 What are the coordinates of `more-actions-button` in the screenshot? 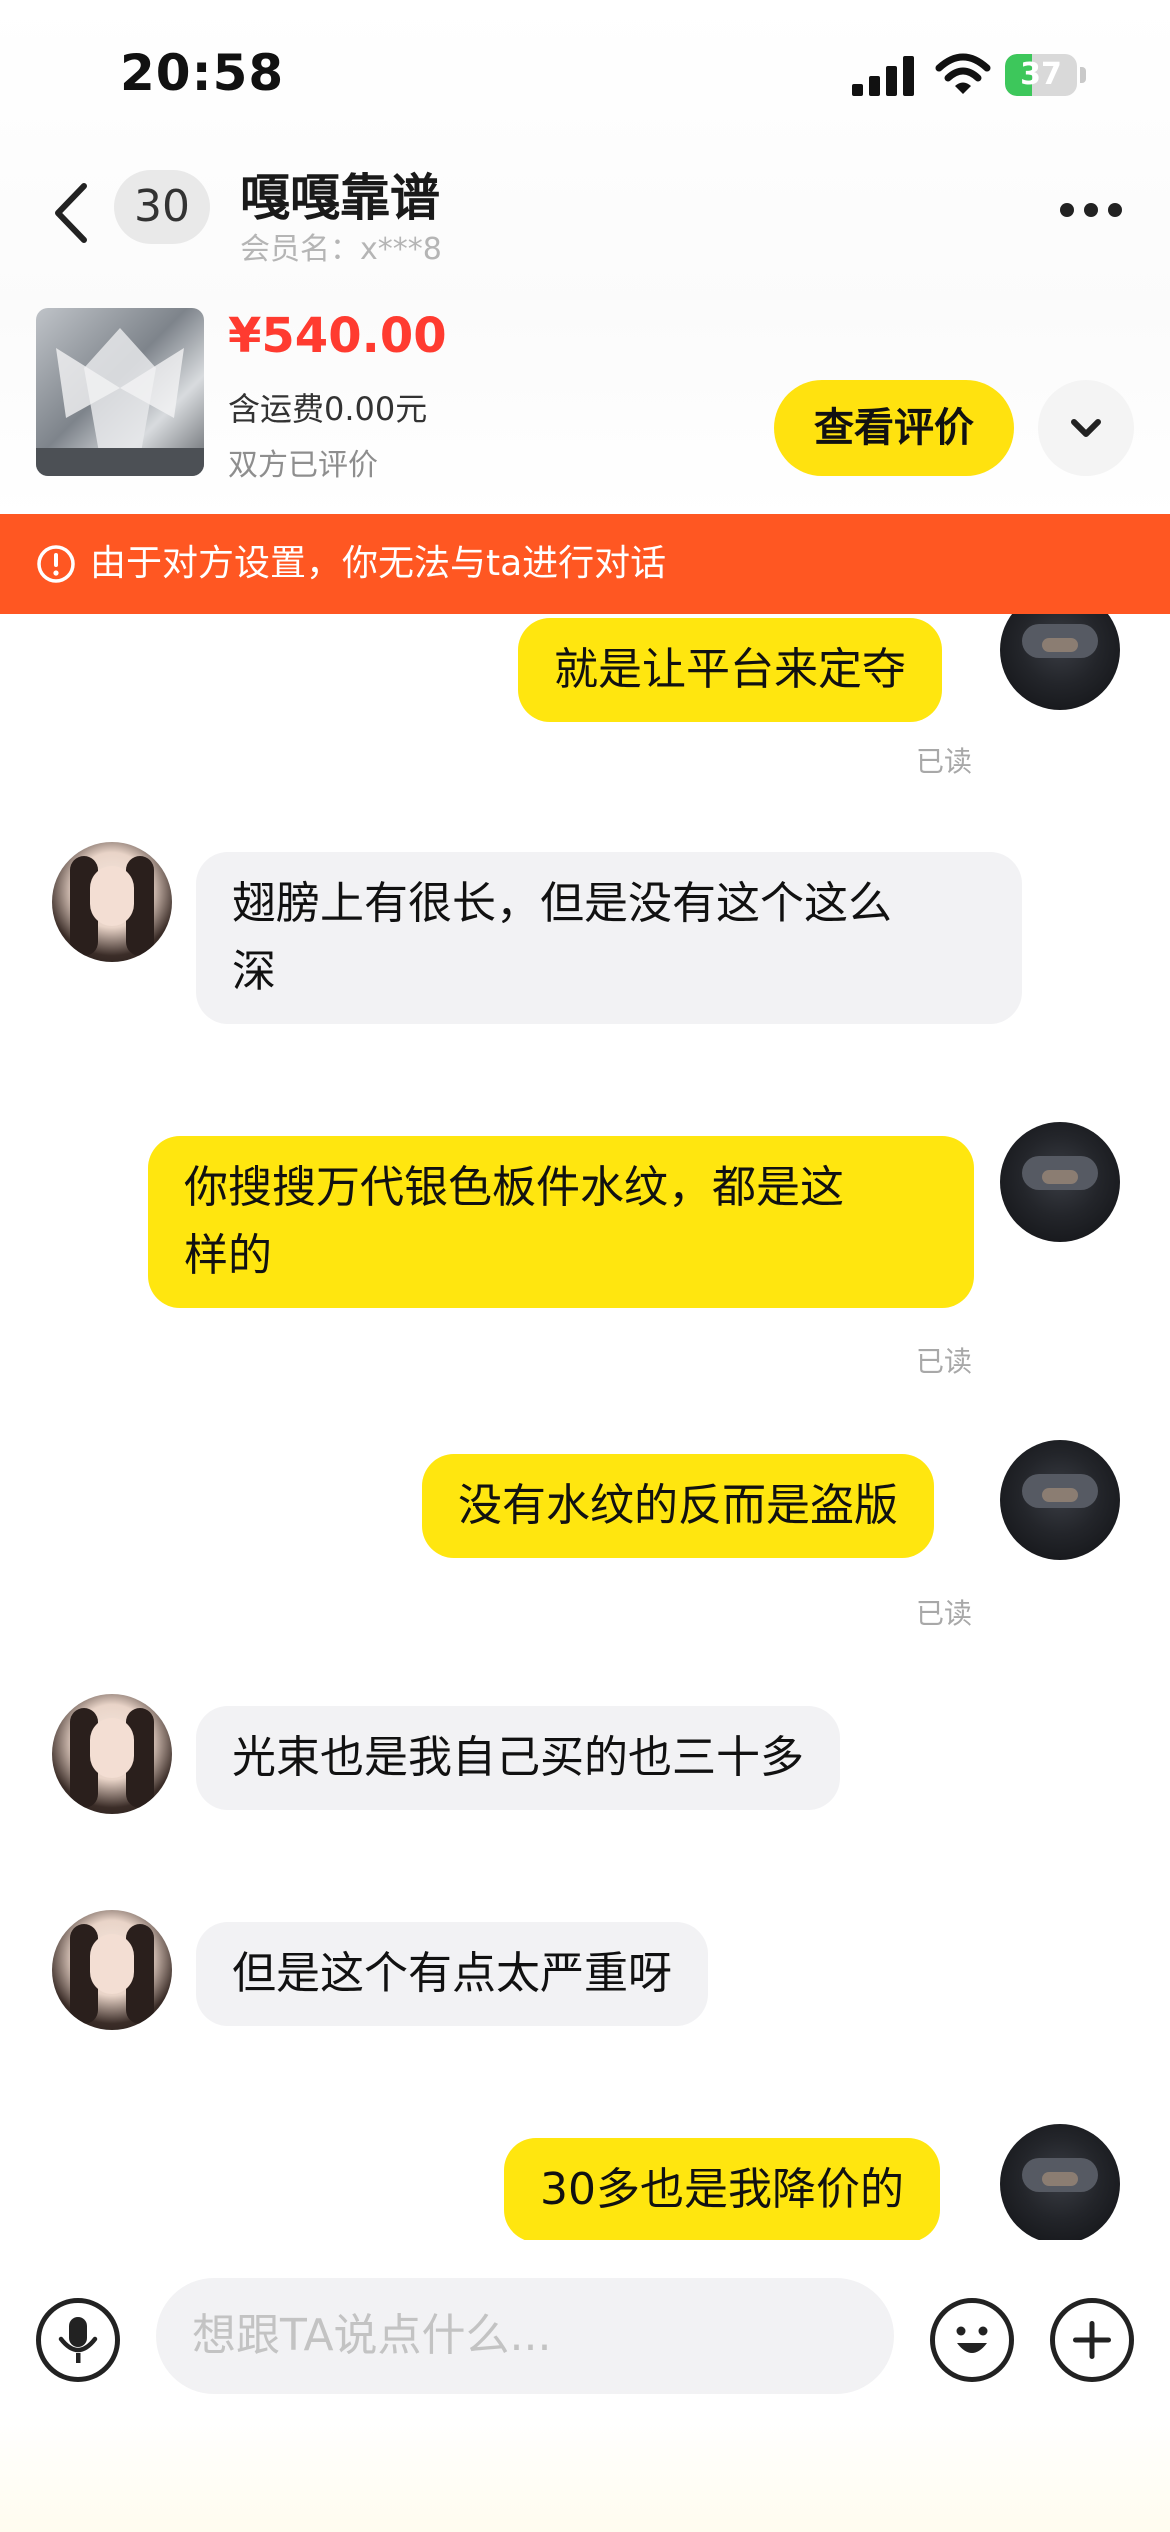 It's located at (1092, 2340).